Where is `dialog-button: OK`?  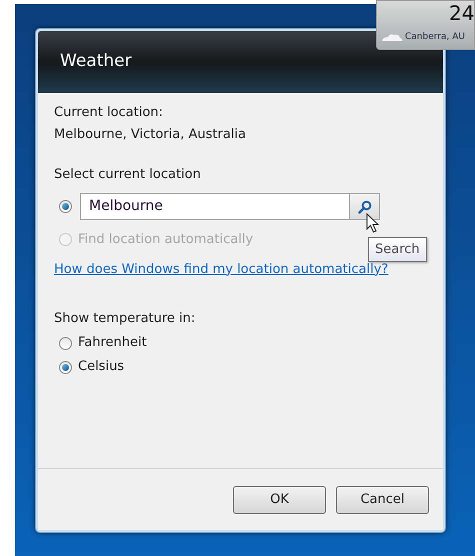
dialog-button: OK is located at coordinates (279, 500).